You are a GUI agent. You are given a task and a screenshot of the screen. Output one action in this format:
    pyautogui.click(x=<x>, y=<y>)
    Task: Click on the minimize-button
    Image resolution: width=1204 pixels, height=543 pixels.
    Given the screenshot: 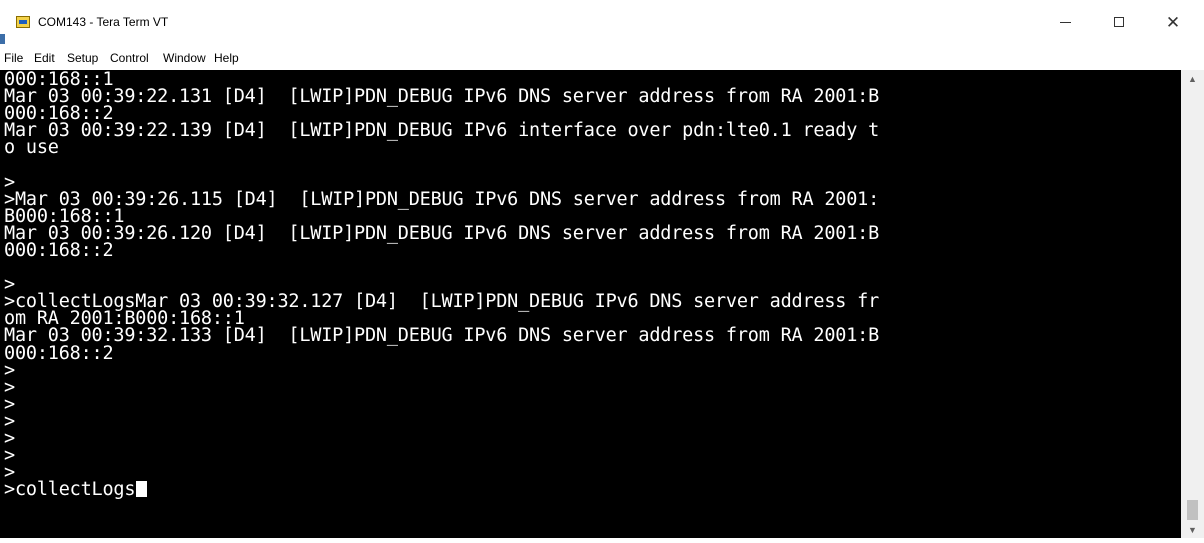 What is the action you would take?
    pyautogui.click(x=1065, y=22)
    